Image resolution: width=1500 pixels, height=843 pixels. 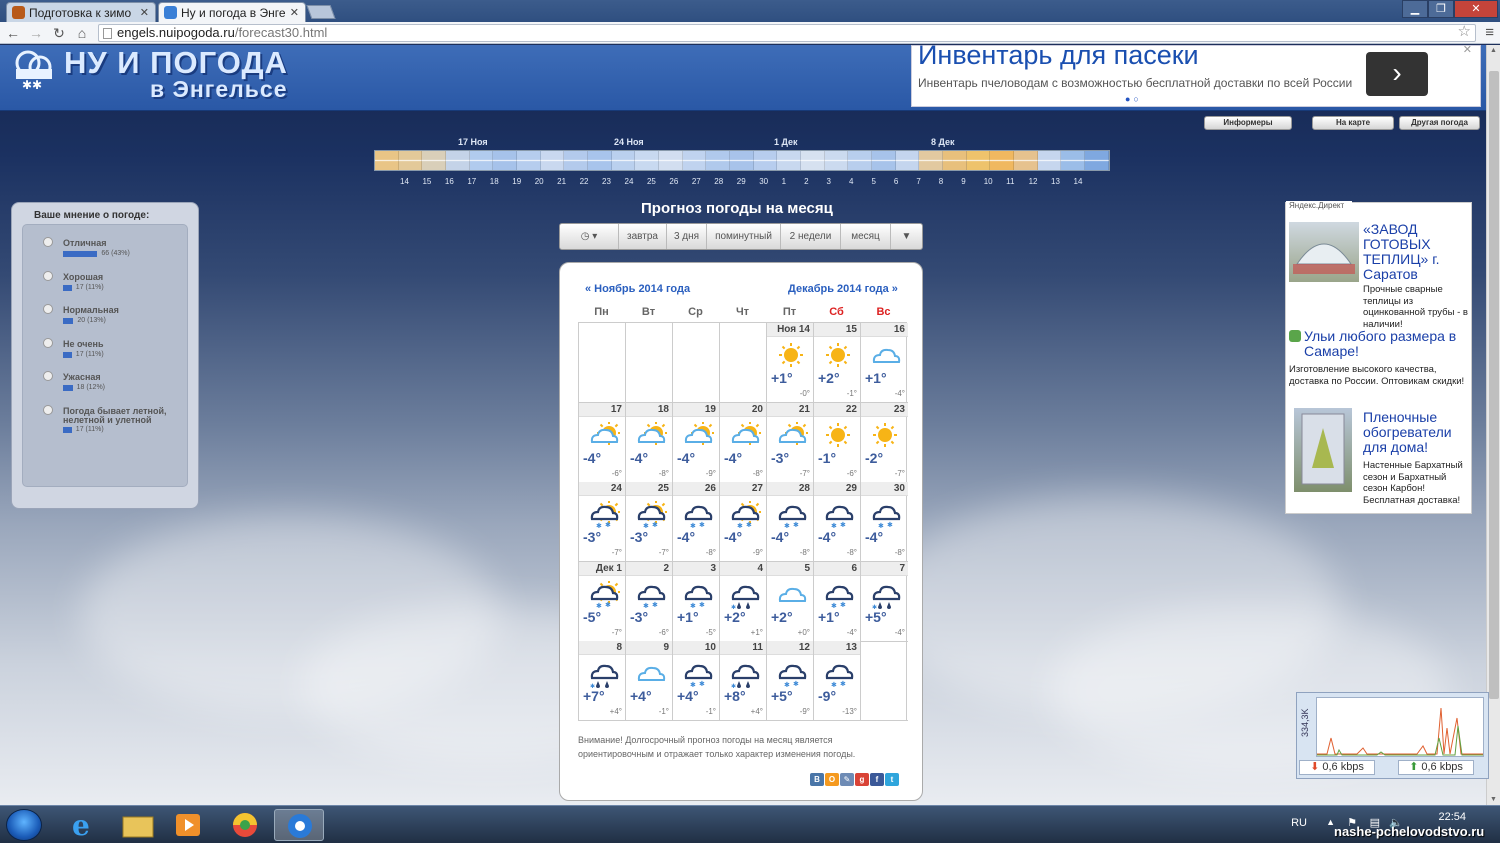 I want to click on timeline-day-number: 23, so click(x=606, y=181).